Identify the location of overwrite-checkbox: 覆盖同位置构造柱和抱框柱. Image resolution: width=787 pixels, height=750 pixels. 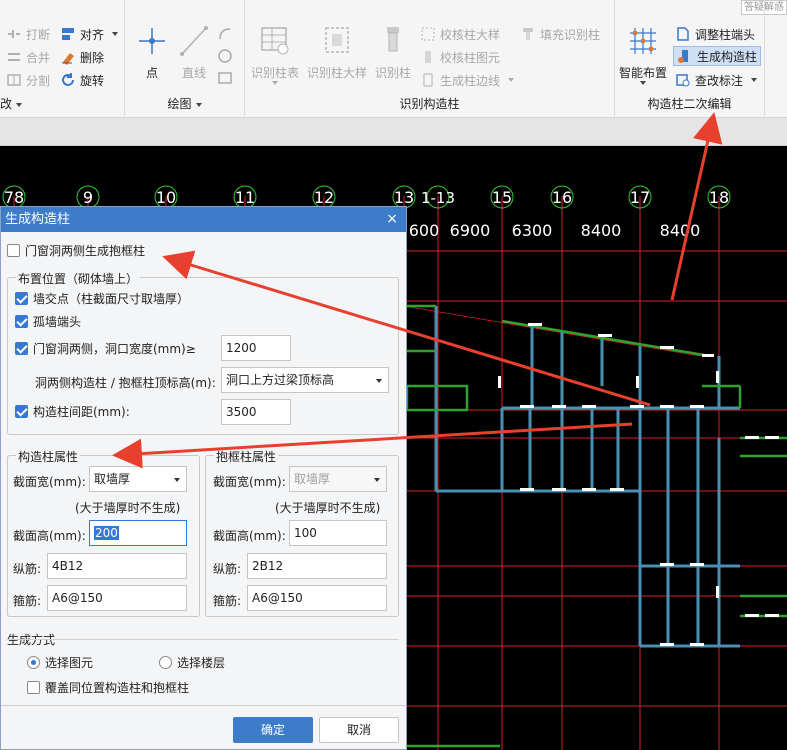
(108, 687).